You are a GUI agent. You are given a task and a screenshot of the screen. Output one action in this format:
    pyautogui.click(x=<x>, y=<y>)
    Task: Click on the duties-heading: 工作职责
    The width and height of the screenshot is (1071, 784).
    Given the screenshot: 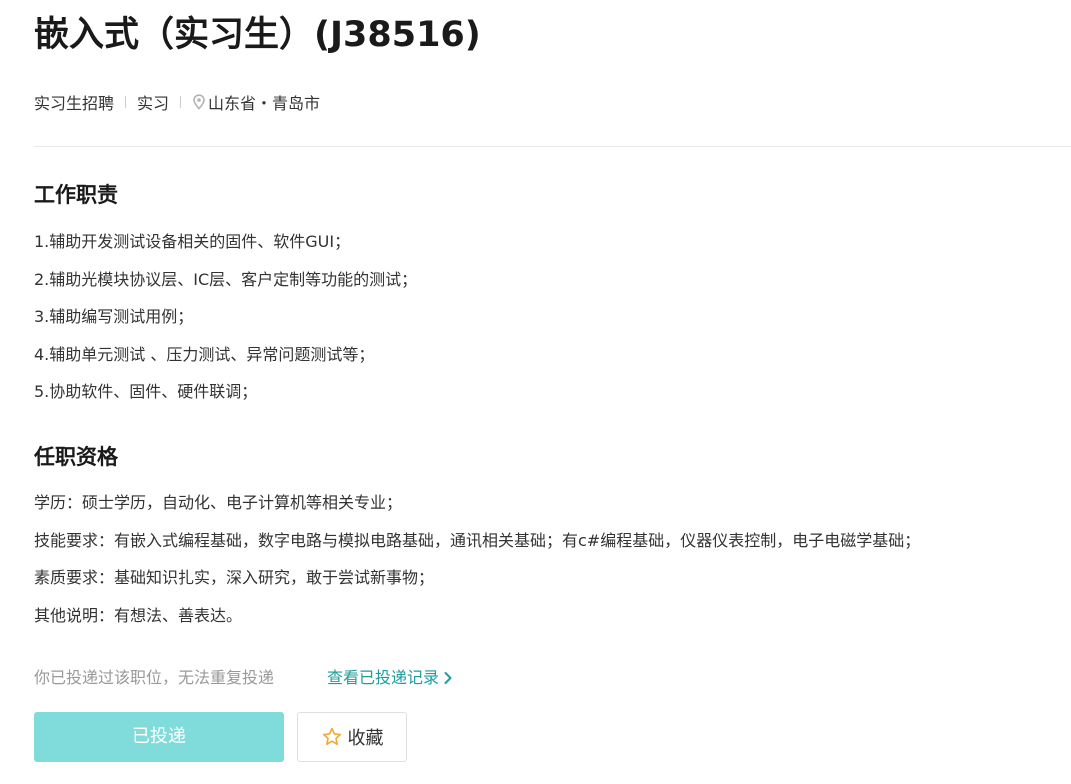 What is the action you would take?
    pyautogui.click(x=76, y=195)
    